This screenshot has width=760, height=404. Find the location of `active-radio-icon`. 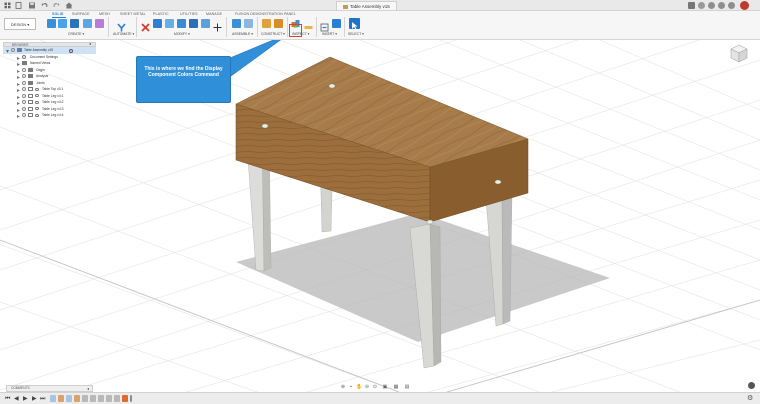

active-radio-icon is located at coordinates (71, 50).